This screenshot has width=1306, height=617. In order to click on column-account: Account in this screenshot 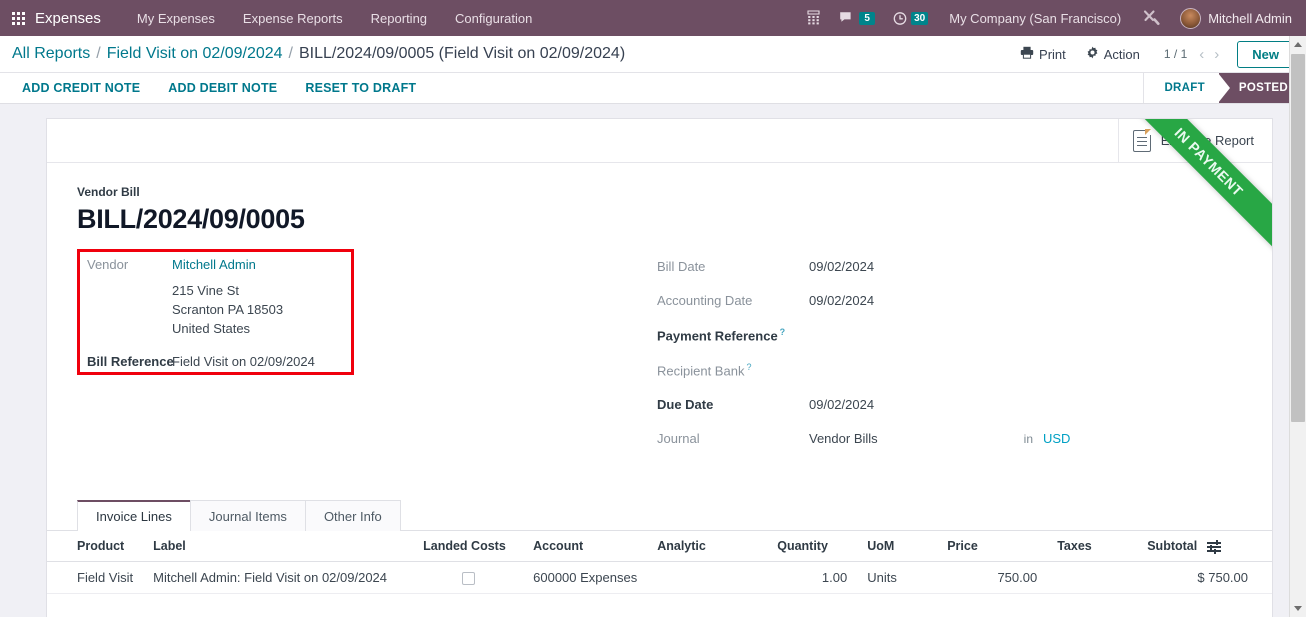, I will do `click(585, 547)`.